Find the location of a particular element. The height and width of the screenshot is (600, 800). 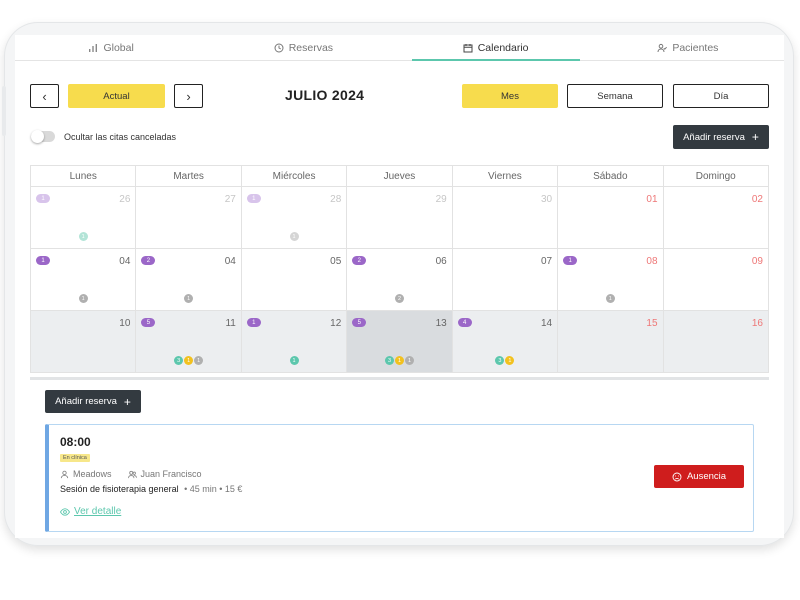

day-number: 07 is located at coordinates (546, 261).